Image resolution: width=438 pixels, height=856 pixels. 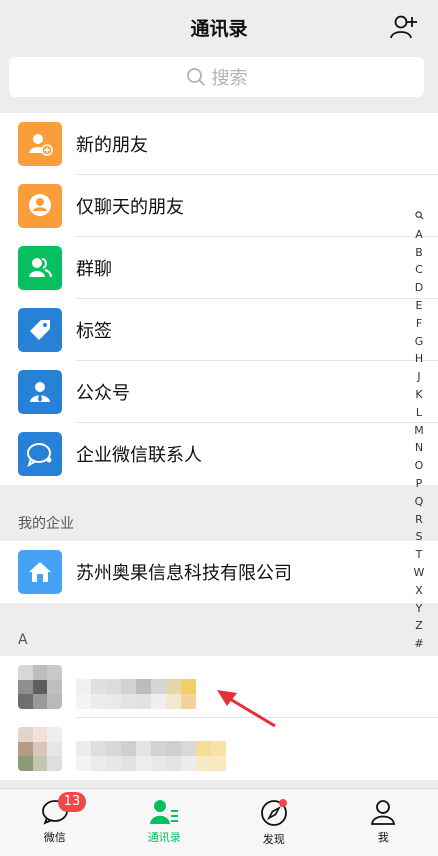 I want to click on index-letter: S, so click(x=419, y=537).